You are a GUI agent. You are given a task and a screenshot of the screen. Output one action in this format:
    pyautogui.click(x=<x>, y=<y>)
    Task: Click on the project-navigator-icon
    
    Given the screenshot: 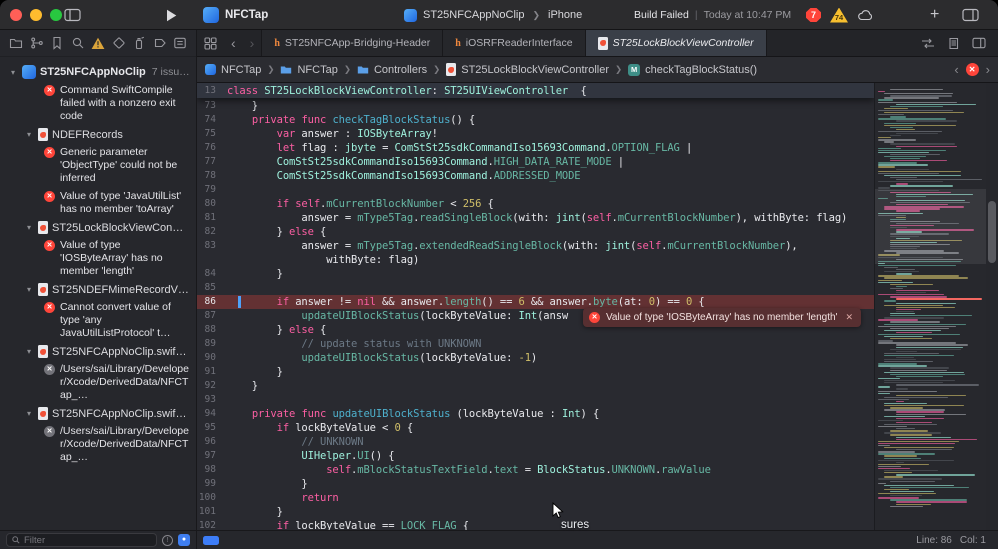 What is the action you would take?
    pyautogui.click(x=16, y=43)
    